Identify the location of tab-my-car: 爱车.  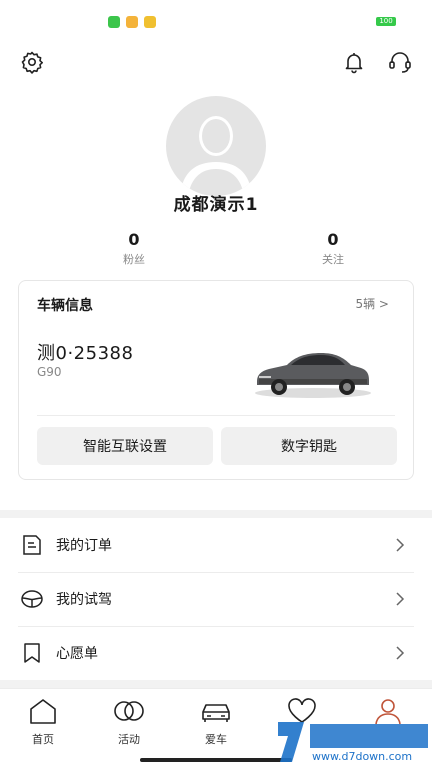
(216, 722).